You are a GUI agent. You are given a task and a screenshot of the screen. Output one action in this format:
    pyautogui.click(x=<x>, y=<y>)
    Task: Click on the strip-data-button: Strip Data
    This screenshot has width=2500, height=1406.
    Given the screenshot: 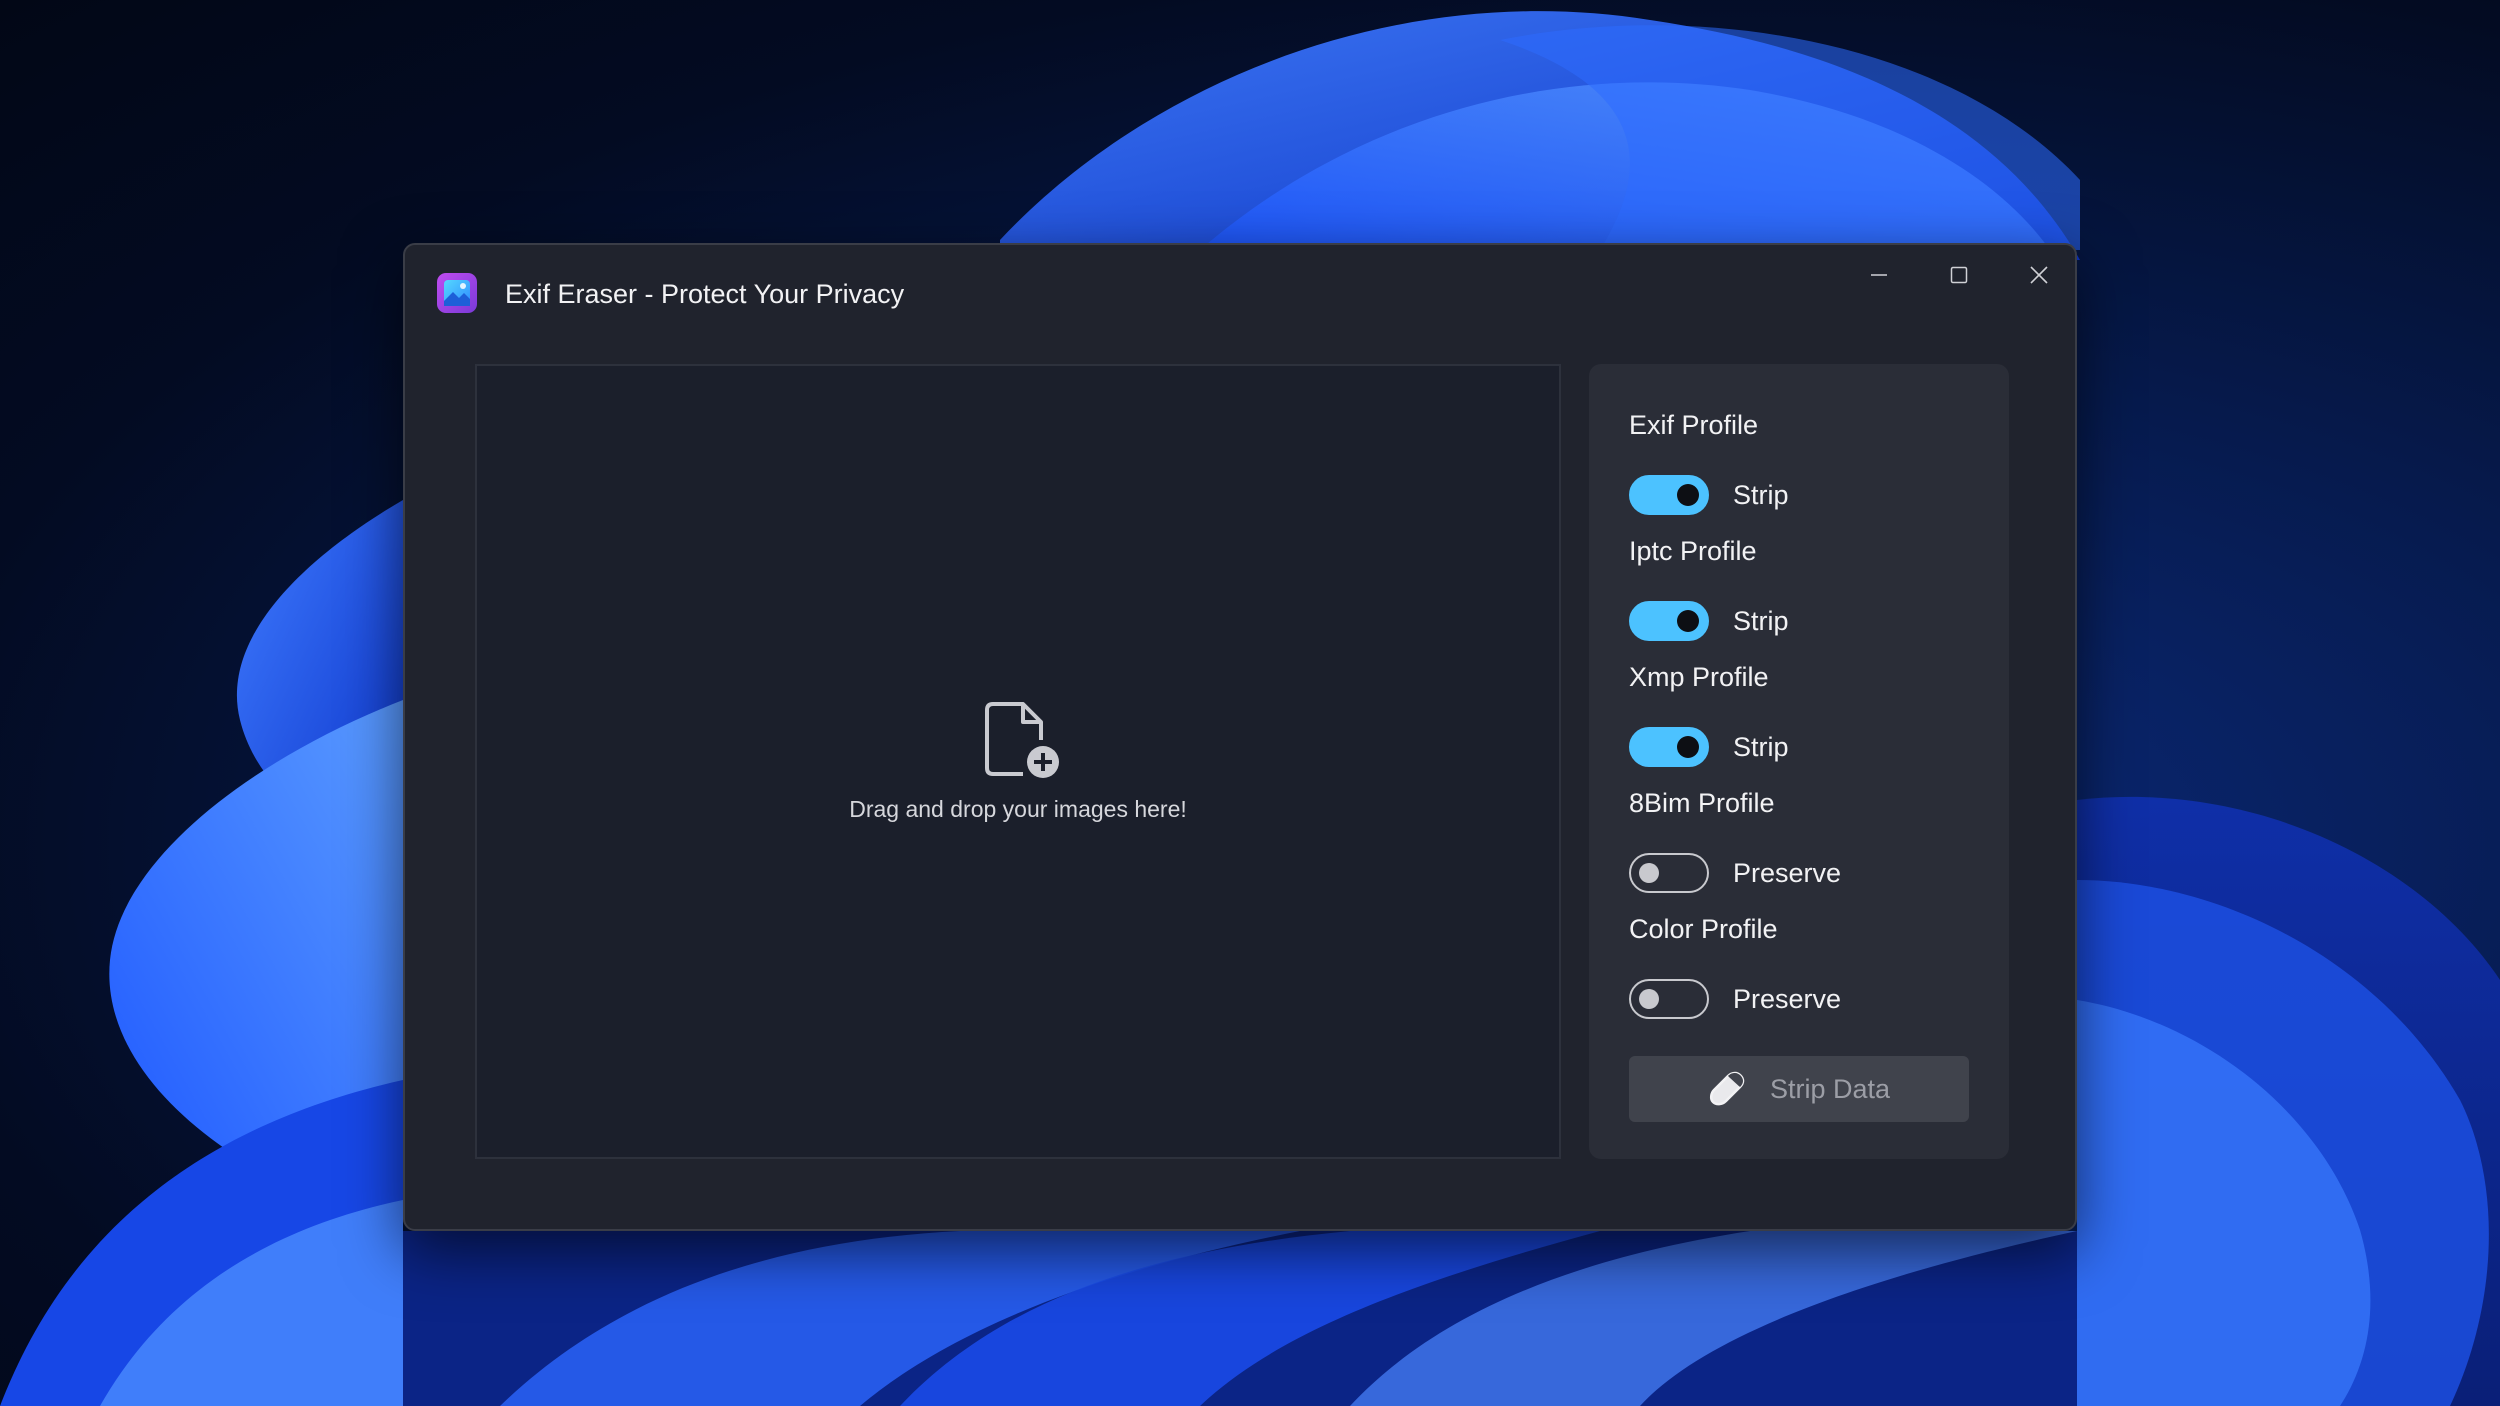 What is the action you would take?
    pyautogui.click(x=1799, y=1089)
    